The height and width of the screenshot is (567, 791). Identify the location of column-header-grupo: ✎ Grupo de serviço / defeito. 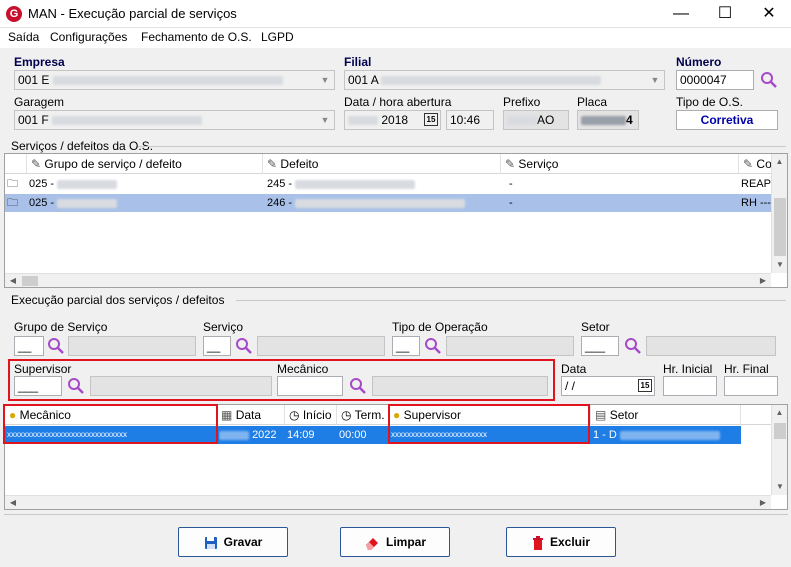
(145, 164).